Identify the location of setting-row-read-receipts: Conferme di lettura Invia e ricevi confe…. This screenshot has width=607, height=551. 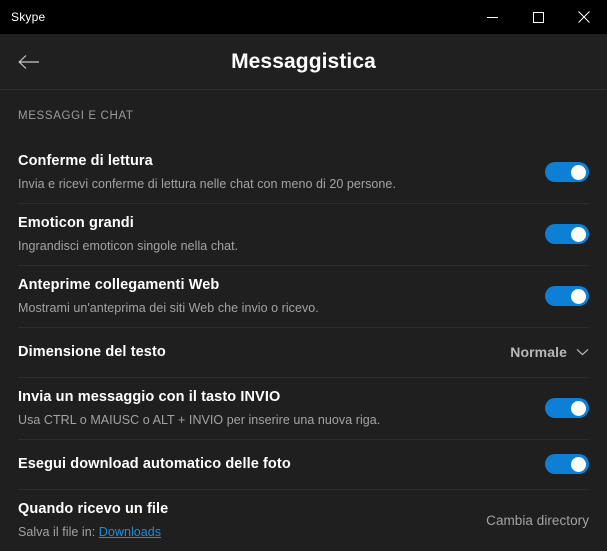
(303, 173).